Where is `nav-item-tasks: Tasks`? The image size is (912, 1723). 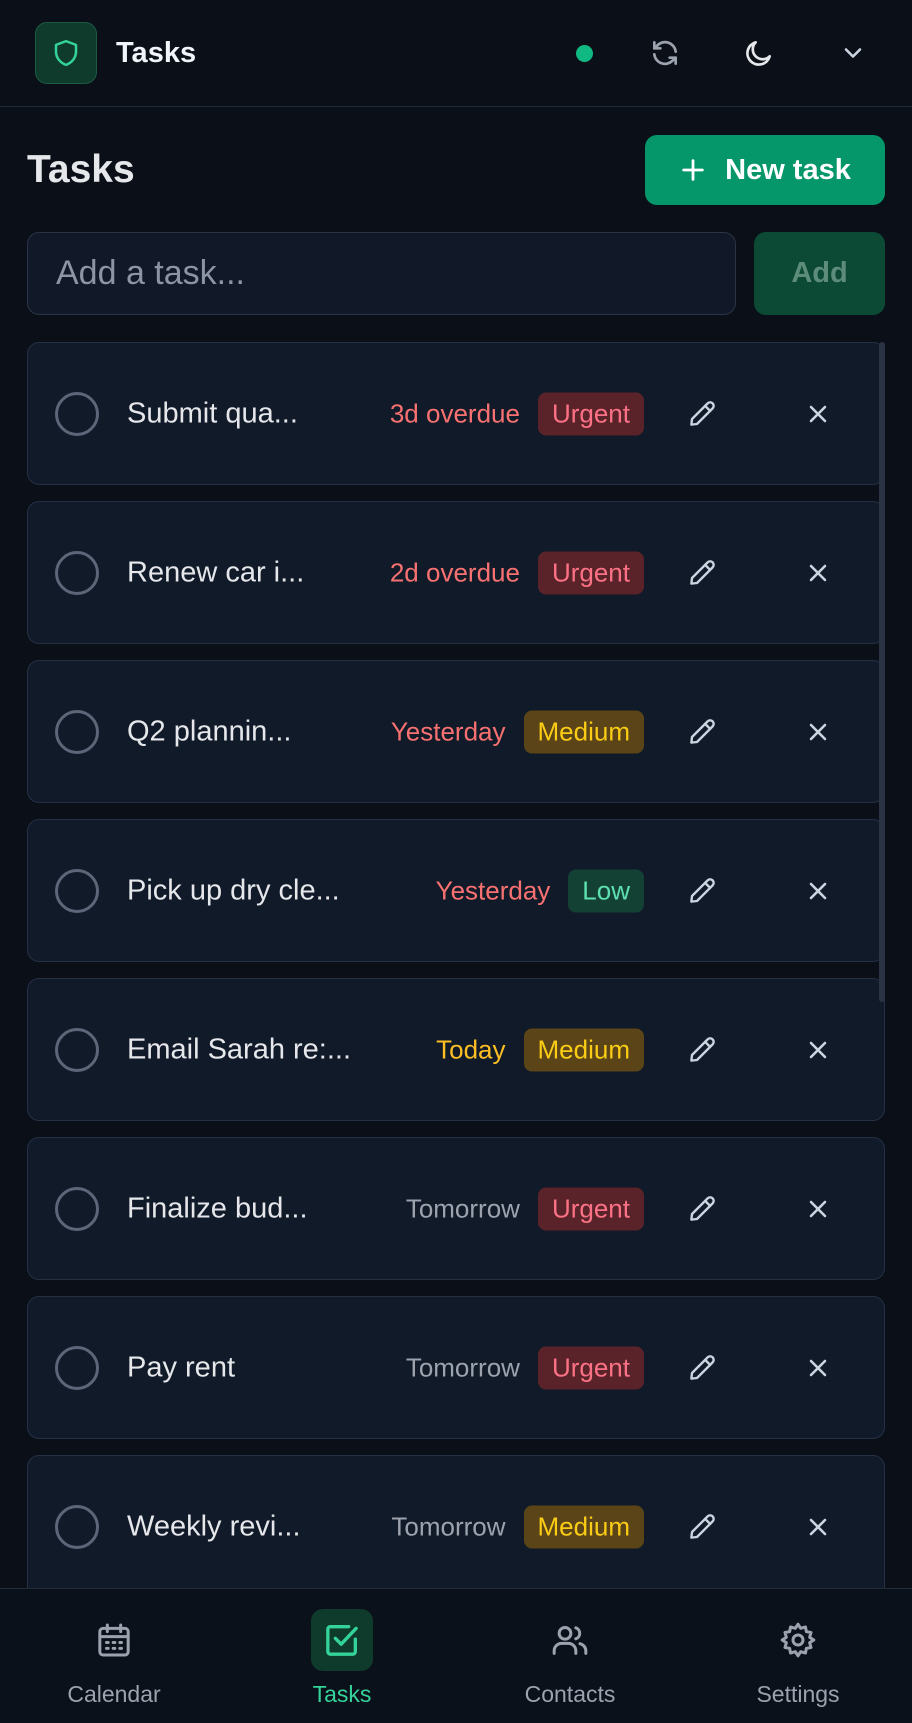 nav-item-tasks: Tasks is located at coordinates (342, 1656).